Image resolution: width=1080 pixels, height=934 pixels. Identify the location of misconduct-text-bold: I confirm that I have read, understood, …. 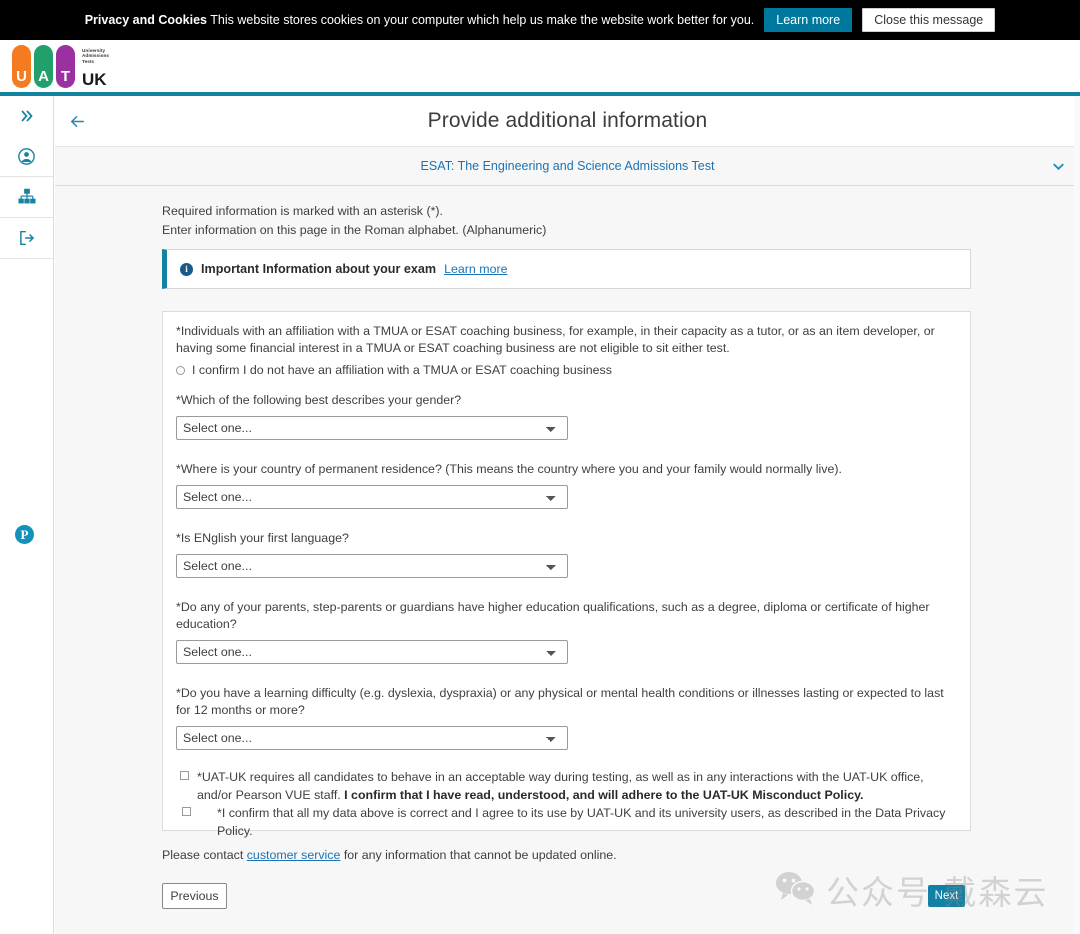
(604, 795).